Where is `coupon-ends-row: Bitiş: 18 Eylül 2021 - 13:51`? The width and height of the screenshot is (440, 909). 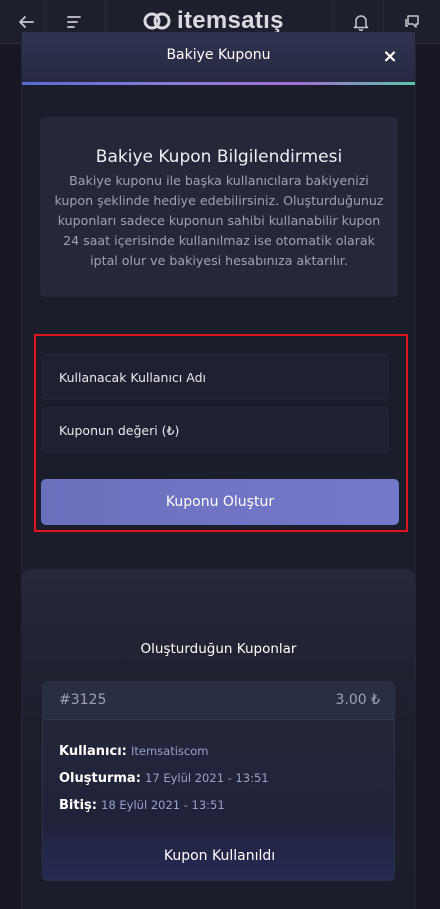 coupon-ends-row: Bitiş: 18 Eylül 2021 - 13:51 is located at coordinates (142, 805).